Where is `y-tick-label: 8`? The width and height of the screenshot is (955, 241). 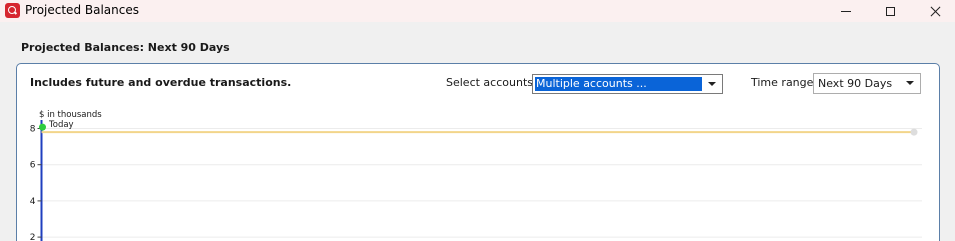
y-tick-label: 8 is located at coordinates (33, 130).